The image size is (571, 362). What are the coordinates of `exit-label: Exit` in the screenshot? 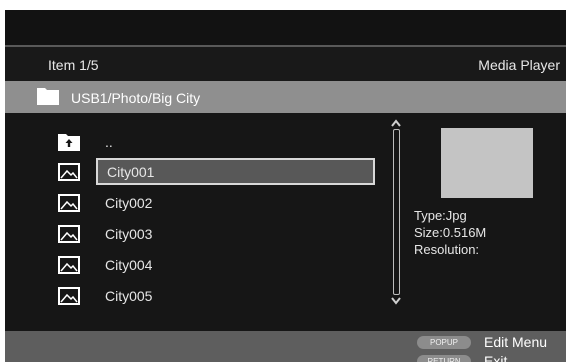 It's located at (496, 357).